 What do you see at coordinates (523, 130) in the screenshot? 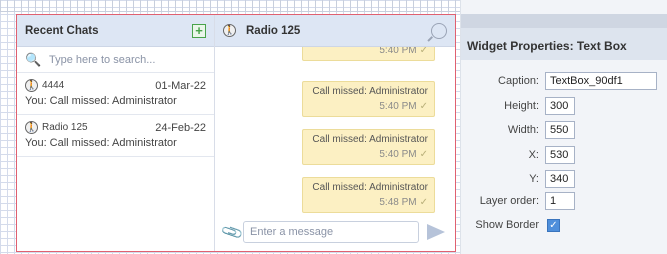
I see `width-label: Width:` at bounding box center [523, 130].